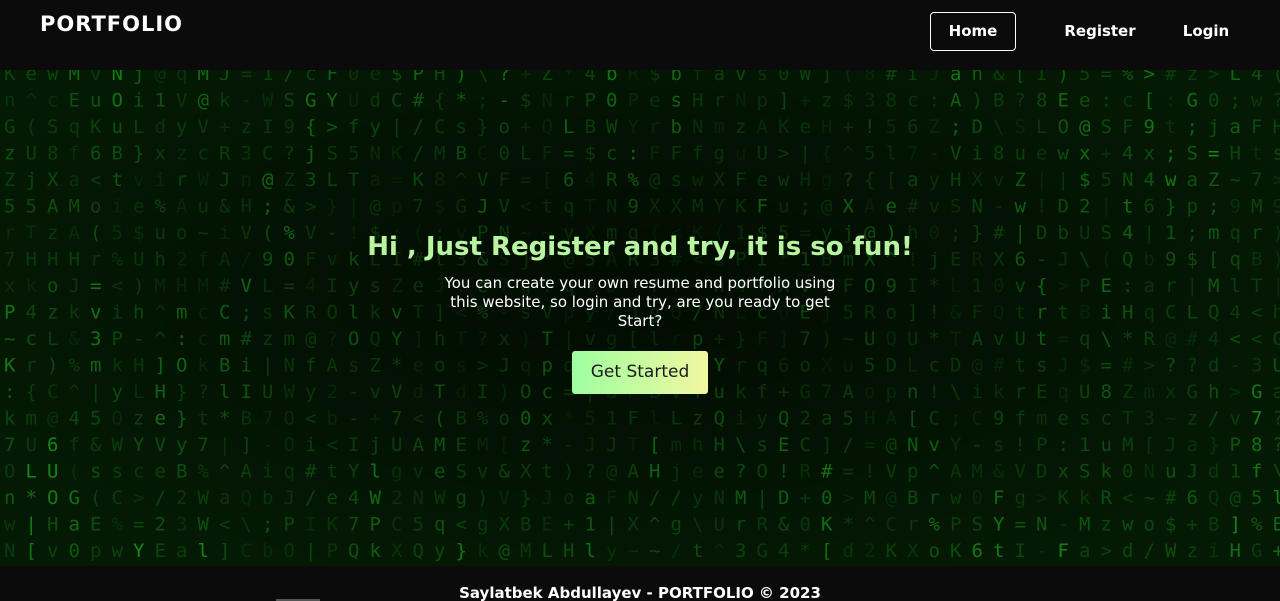 The image size is (1280, 601). I want to click on get-started-button: Get Started, so click(640, 372).